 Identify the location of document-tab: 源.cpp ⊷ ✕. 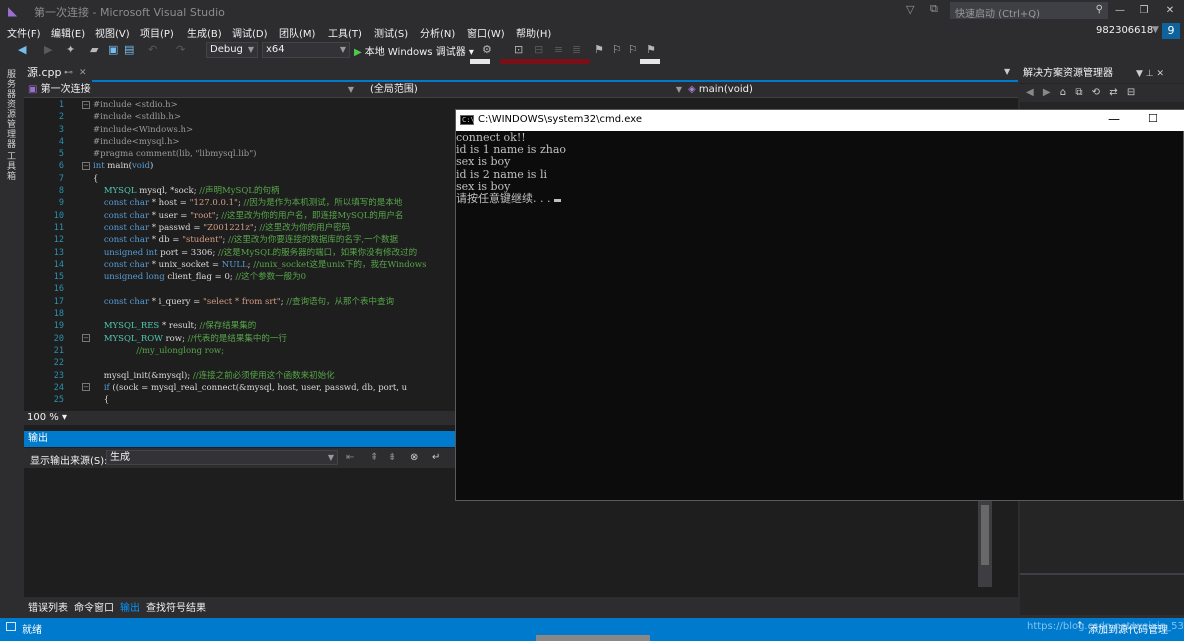
(58, 73).